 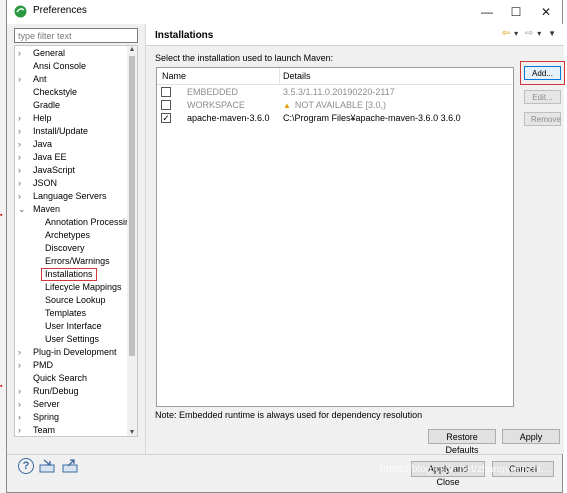 I want to click on tree-item-label: Source Lookup, so click(x=75, y=300).